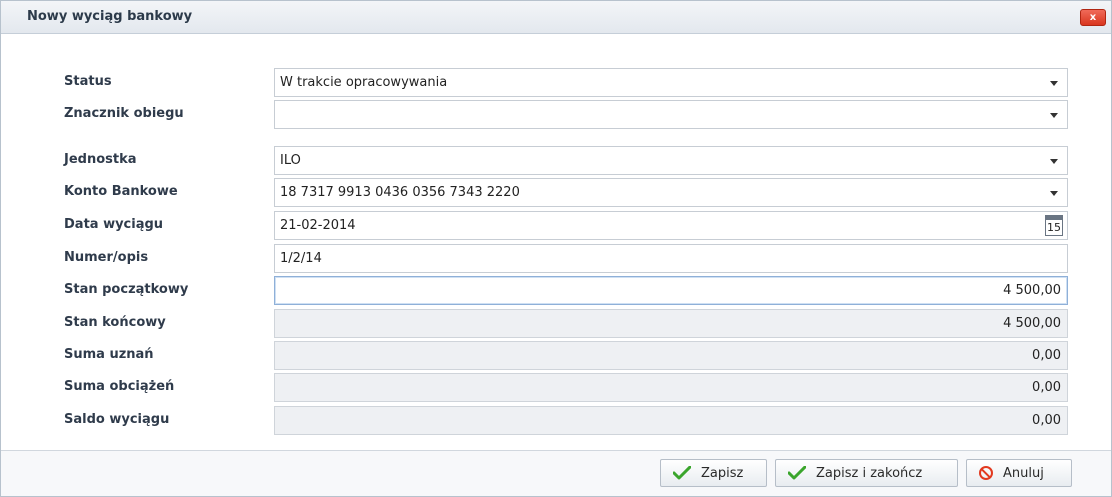 Image resolution: width=1112 pixels, height=497 pixels. What do you see at coordinates (722, 473) in the screenshot?
I see `save-button-label: Zapisz` at bounding box center [722, 473].